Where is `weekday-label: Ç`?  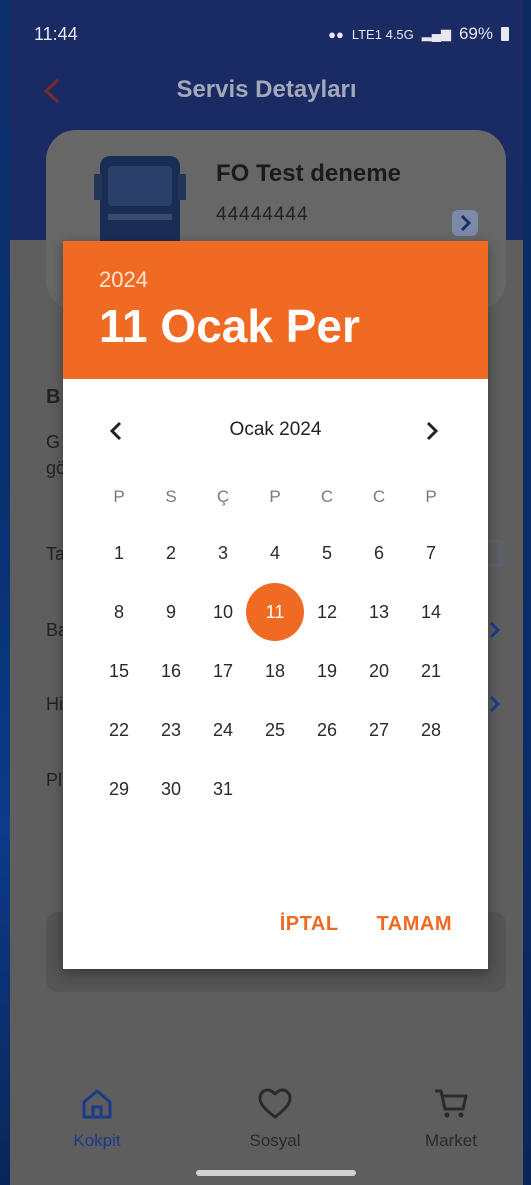
weekday-label: Ç is located at coordinates (223, 496).